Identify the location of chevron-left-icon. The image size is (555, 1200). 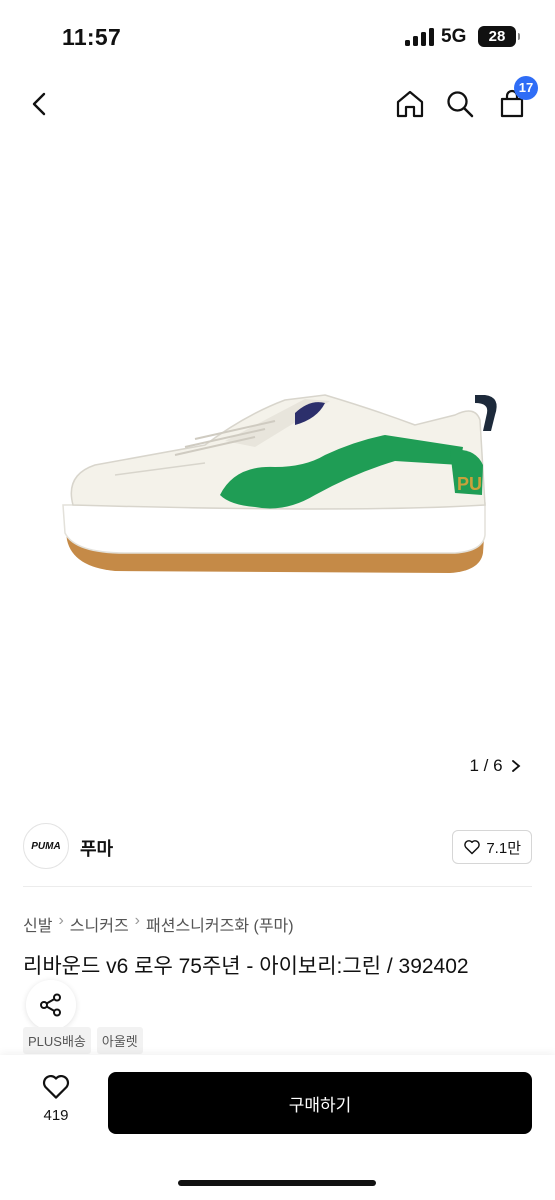
(39, 104).